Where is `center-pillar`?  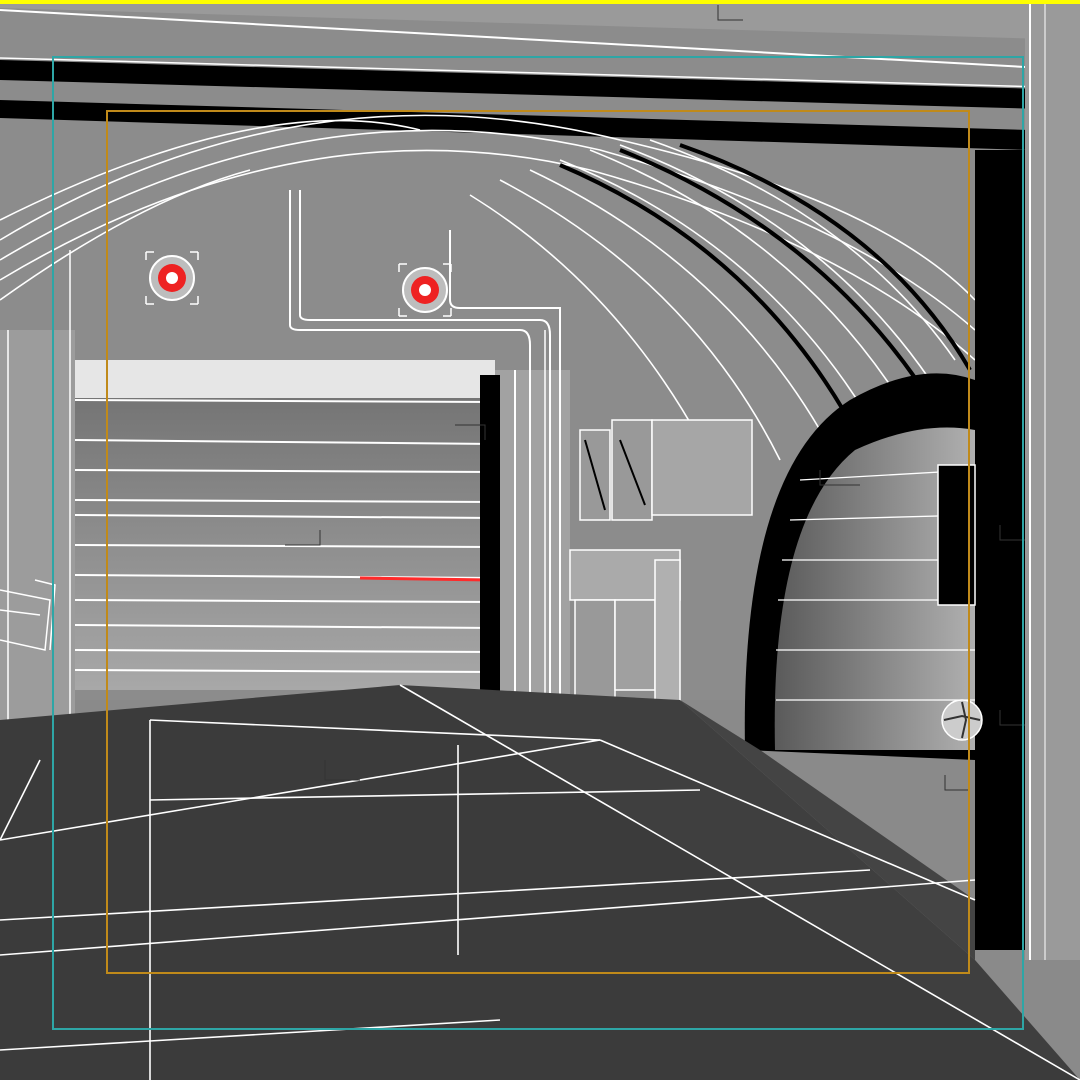
center-pillar is located at coordinates (525, 515).